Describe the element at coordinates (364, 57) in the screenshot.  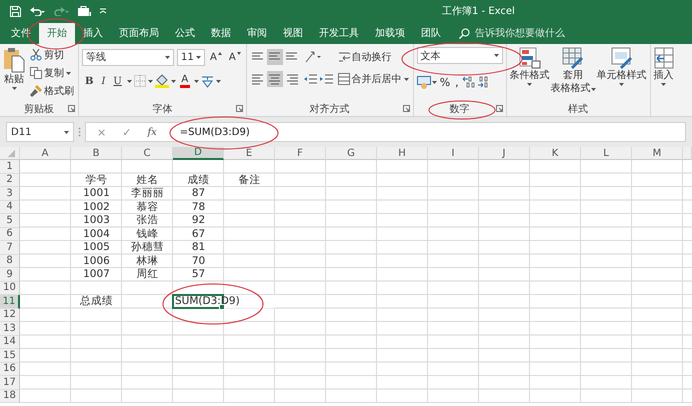
I see `wrap-text-button: 自动换行` at that location.